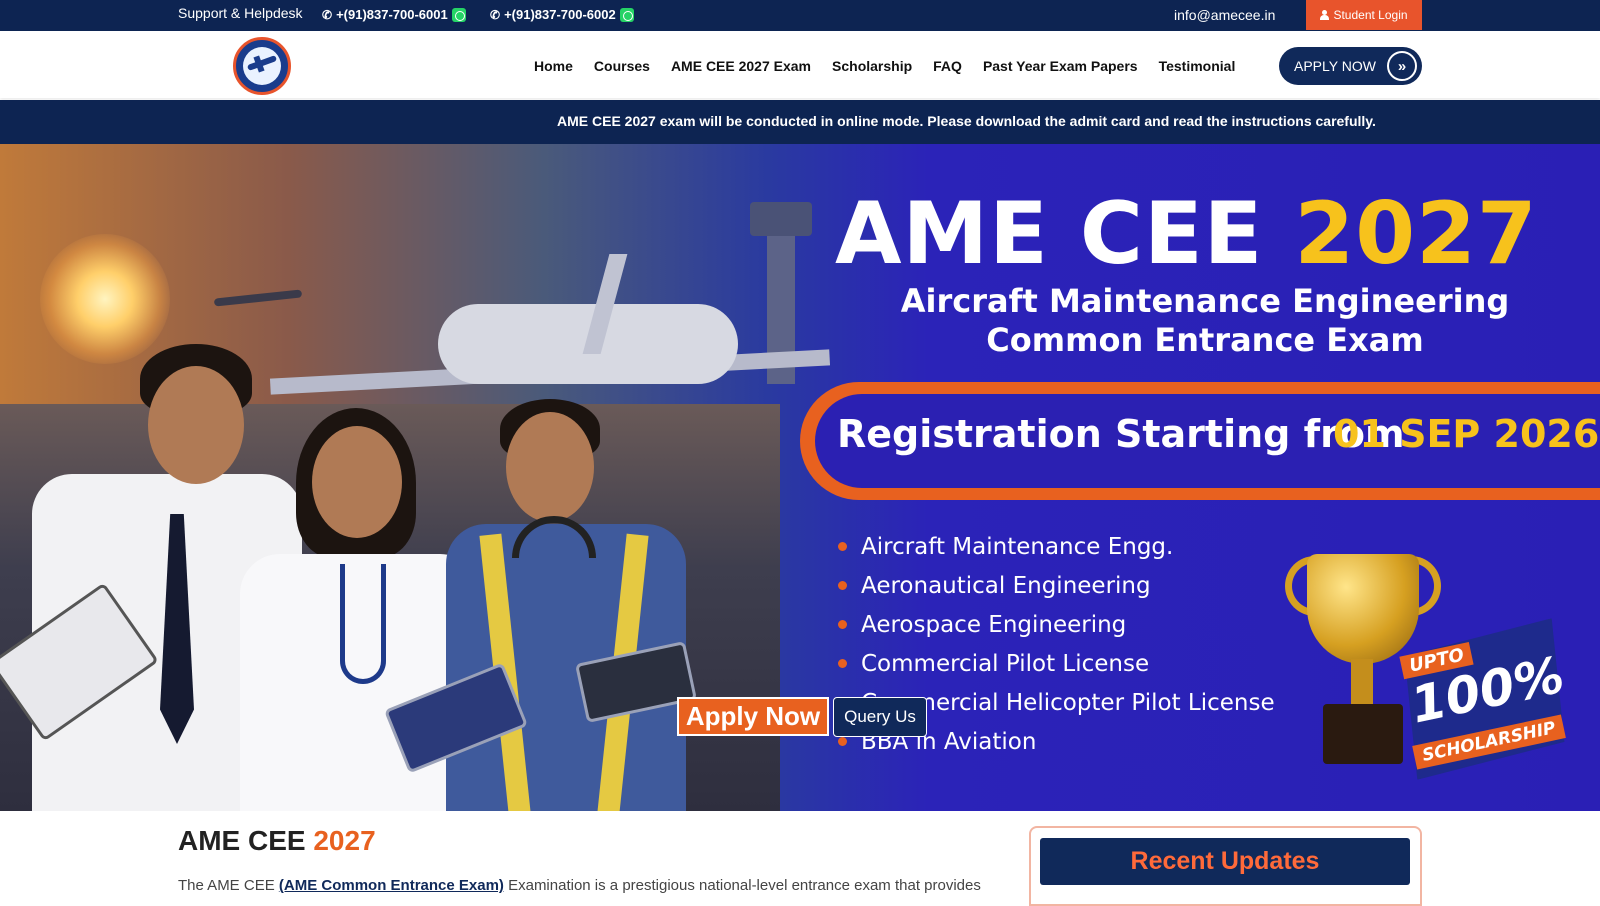 The image size is (1600, 906). Describe the element at coordinates (1362, 684) in the screenshot. I see `trophy-stem` at that location.